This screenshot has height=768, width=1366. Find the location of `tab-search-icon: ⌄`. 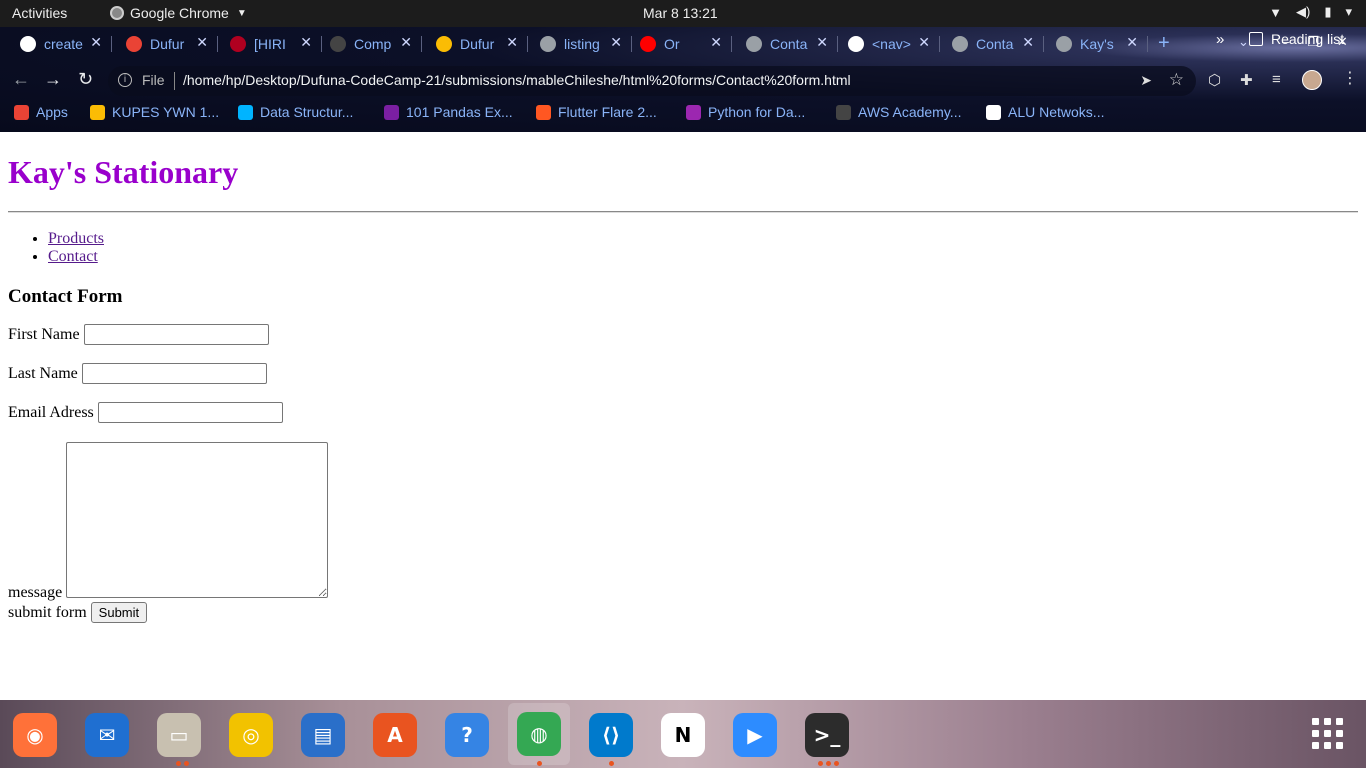

tab-search-icon: ⌄ is located at coordinates (1243, 42).